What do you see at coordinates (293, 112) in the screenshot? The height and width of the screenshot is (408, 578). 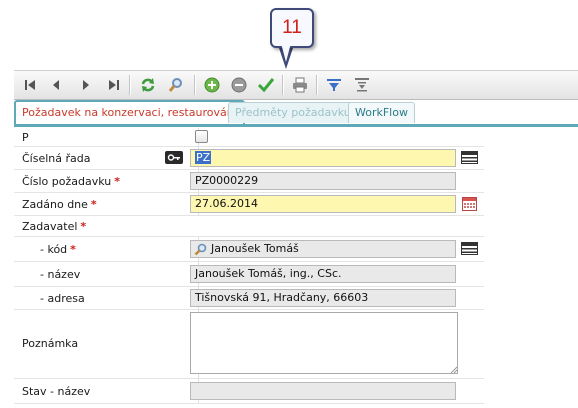 I see `tab-predmety: Předměty požadavku` at bounding box center [293, 112].